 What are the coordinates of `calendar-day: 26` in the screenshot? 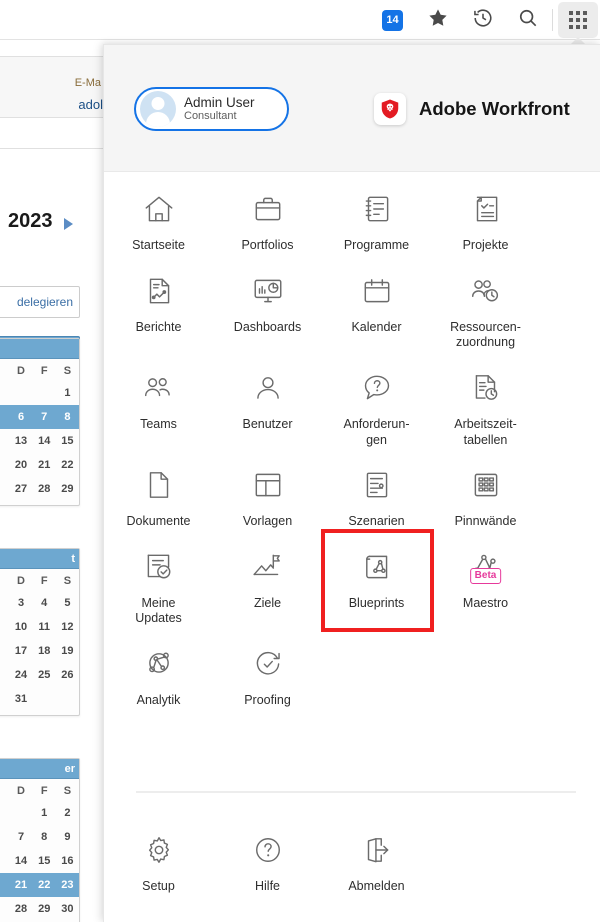 It's located at (67, 675).